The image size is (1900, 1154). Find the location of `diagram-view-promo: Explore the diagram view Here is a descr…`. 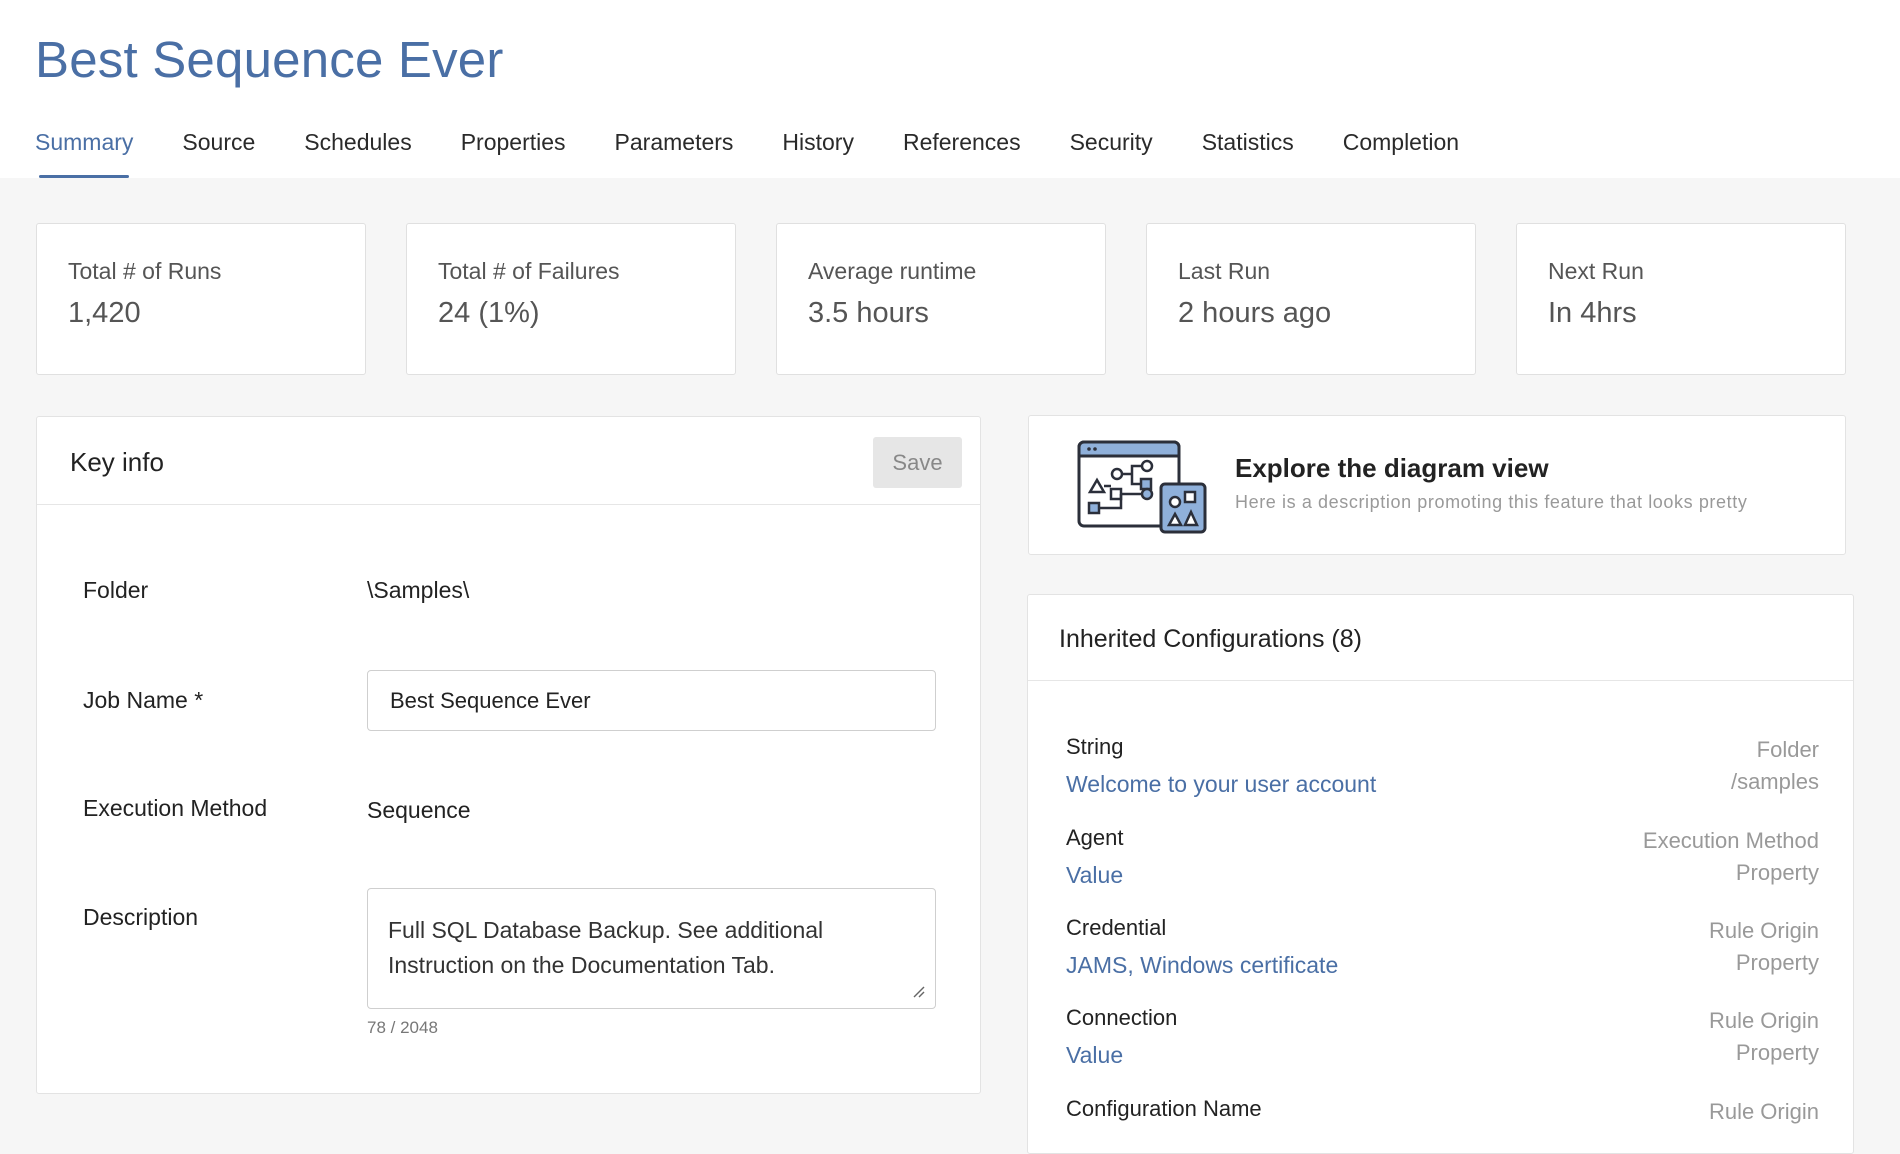

diagram-view-promo: Explore the diagram view Here is a descr… is located at coordinates (1437, 485).